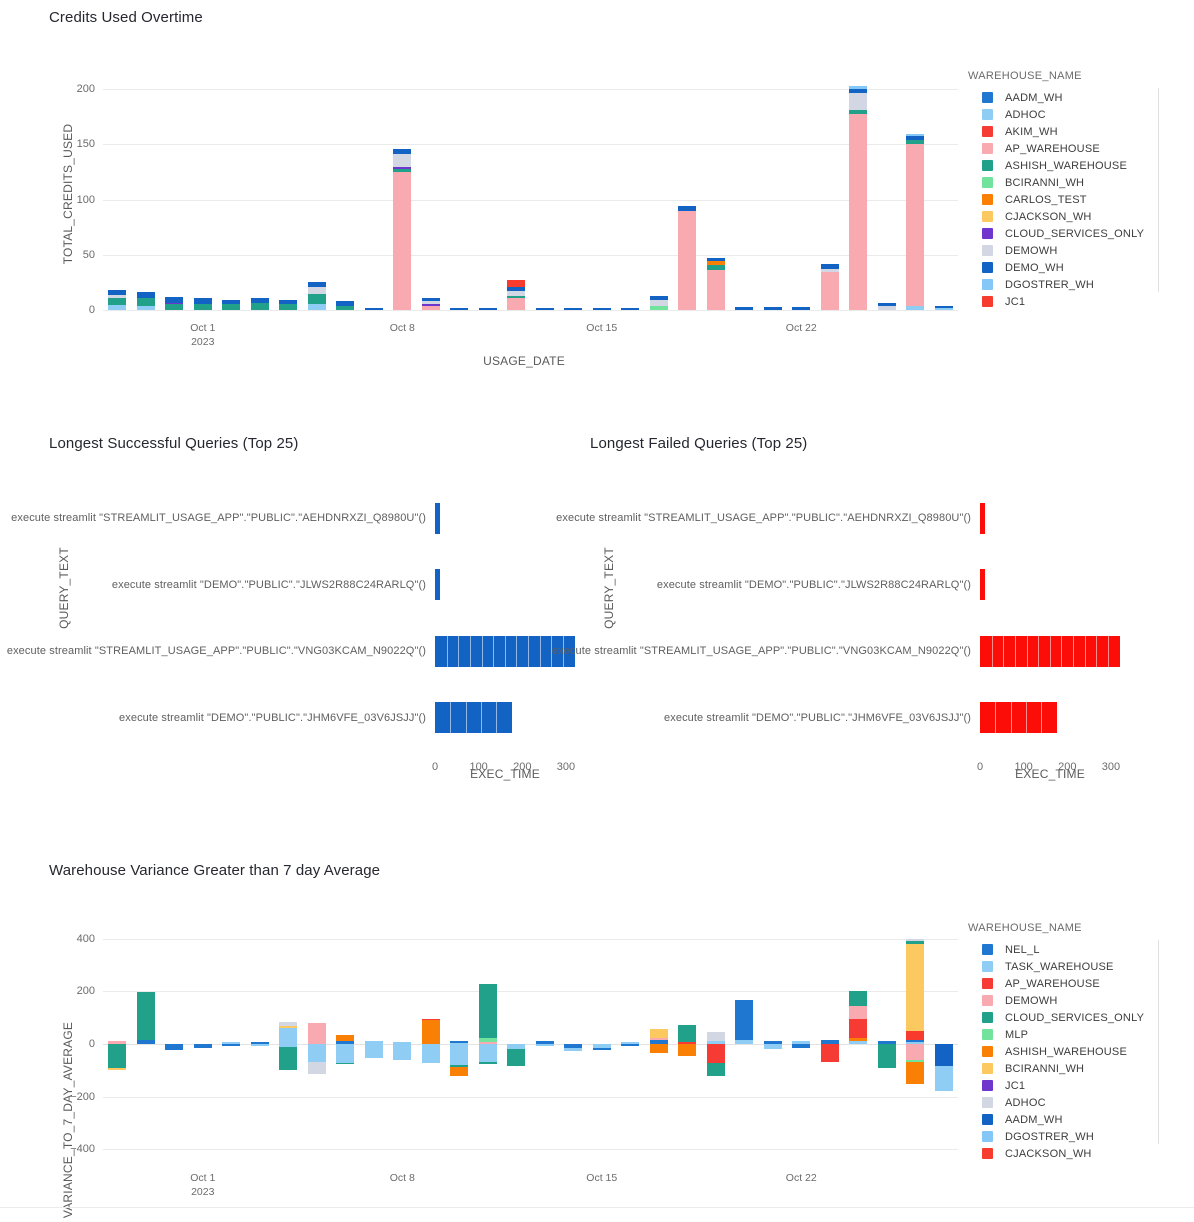  I want to click on variance-legend-title: WAREHOUSE_NAME, so click(1025, 928).